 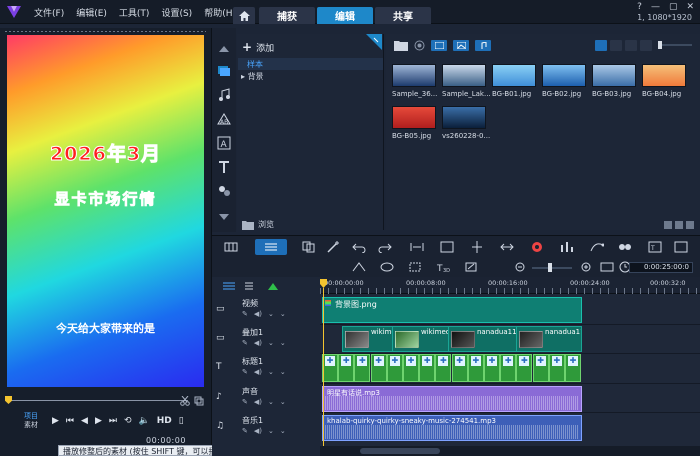 I want to click on import-folder-icon, so click(x=401, y=45).